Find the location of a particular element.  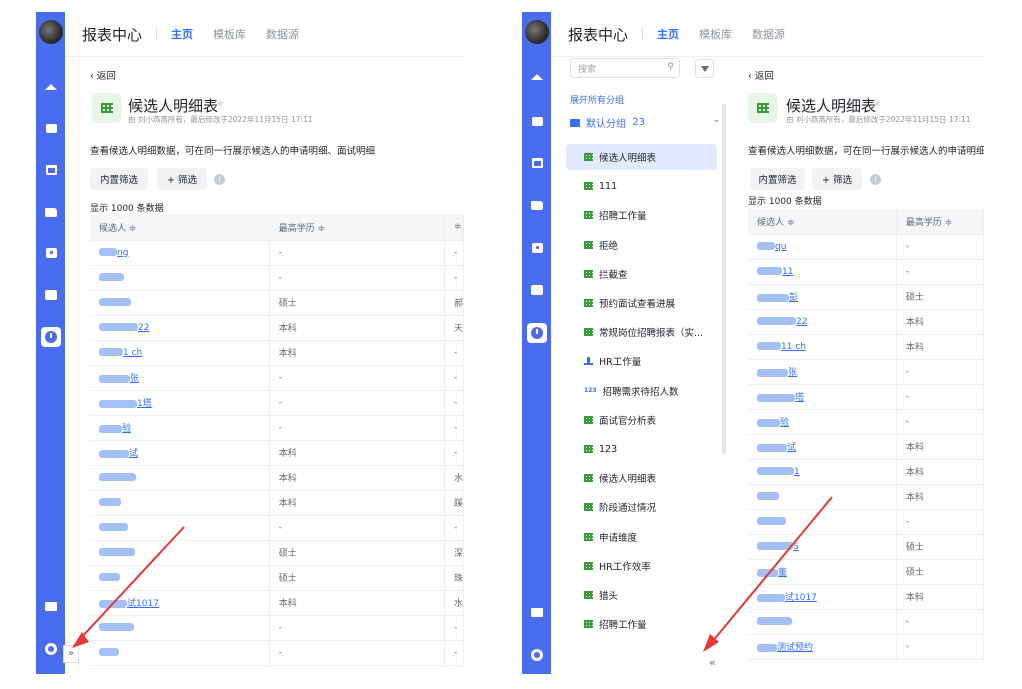

tree-item: HR工作效率 is located at coordinates (641, 566).